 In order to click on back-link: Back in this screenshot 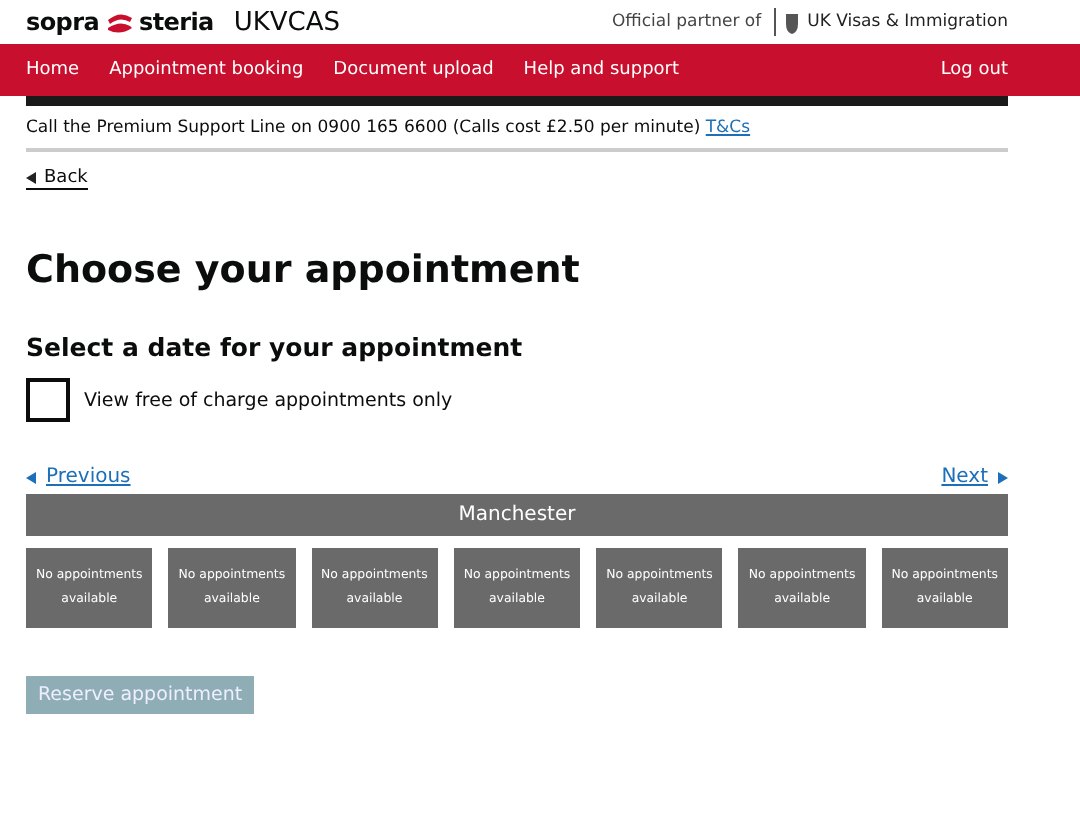, I will do `click(57, 179)`.